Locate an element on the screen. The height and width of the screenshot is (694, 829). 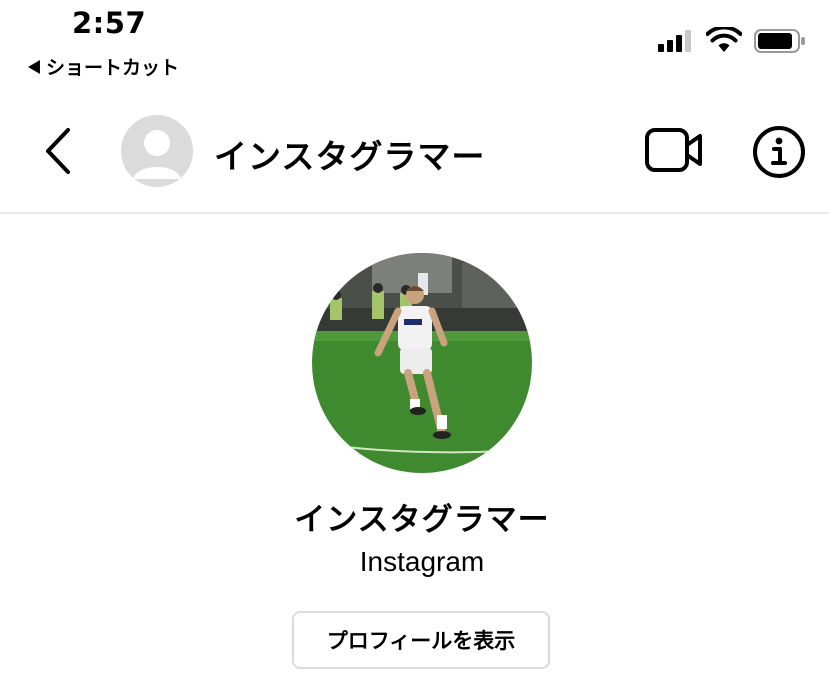
back-to-app-link: ショートカット is located at coordinates (103, 66).